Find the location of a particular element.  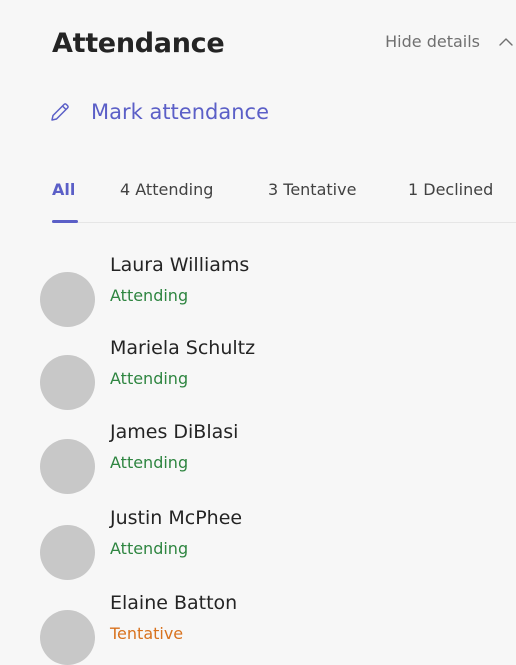

tab-all-label: All is located at coordinates (64, 189).